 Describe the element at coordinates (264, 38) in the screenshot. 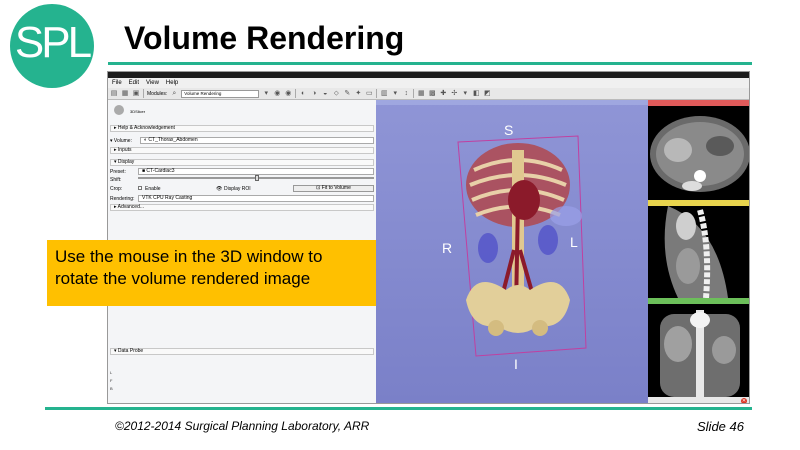

I see `slide-title: Volume Rendering` at that location.